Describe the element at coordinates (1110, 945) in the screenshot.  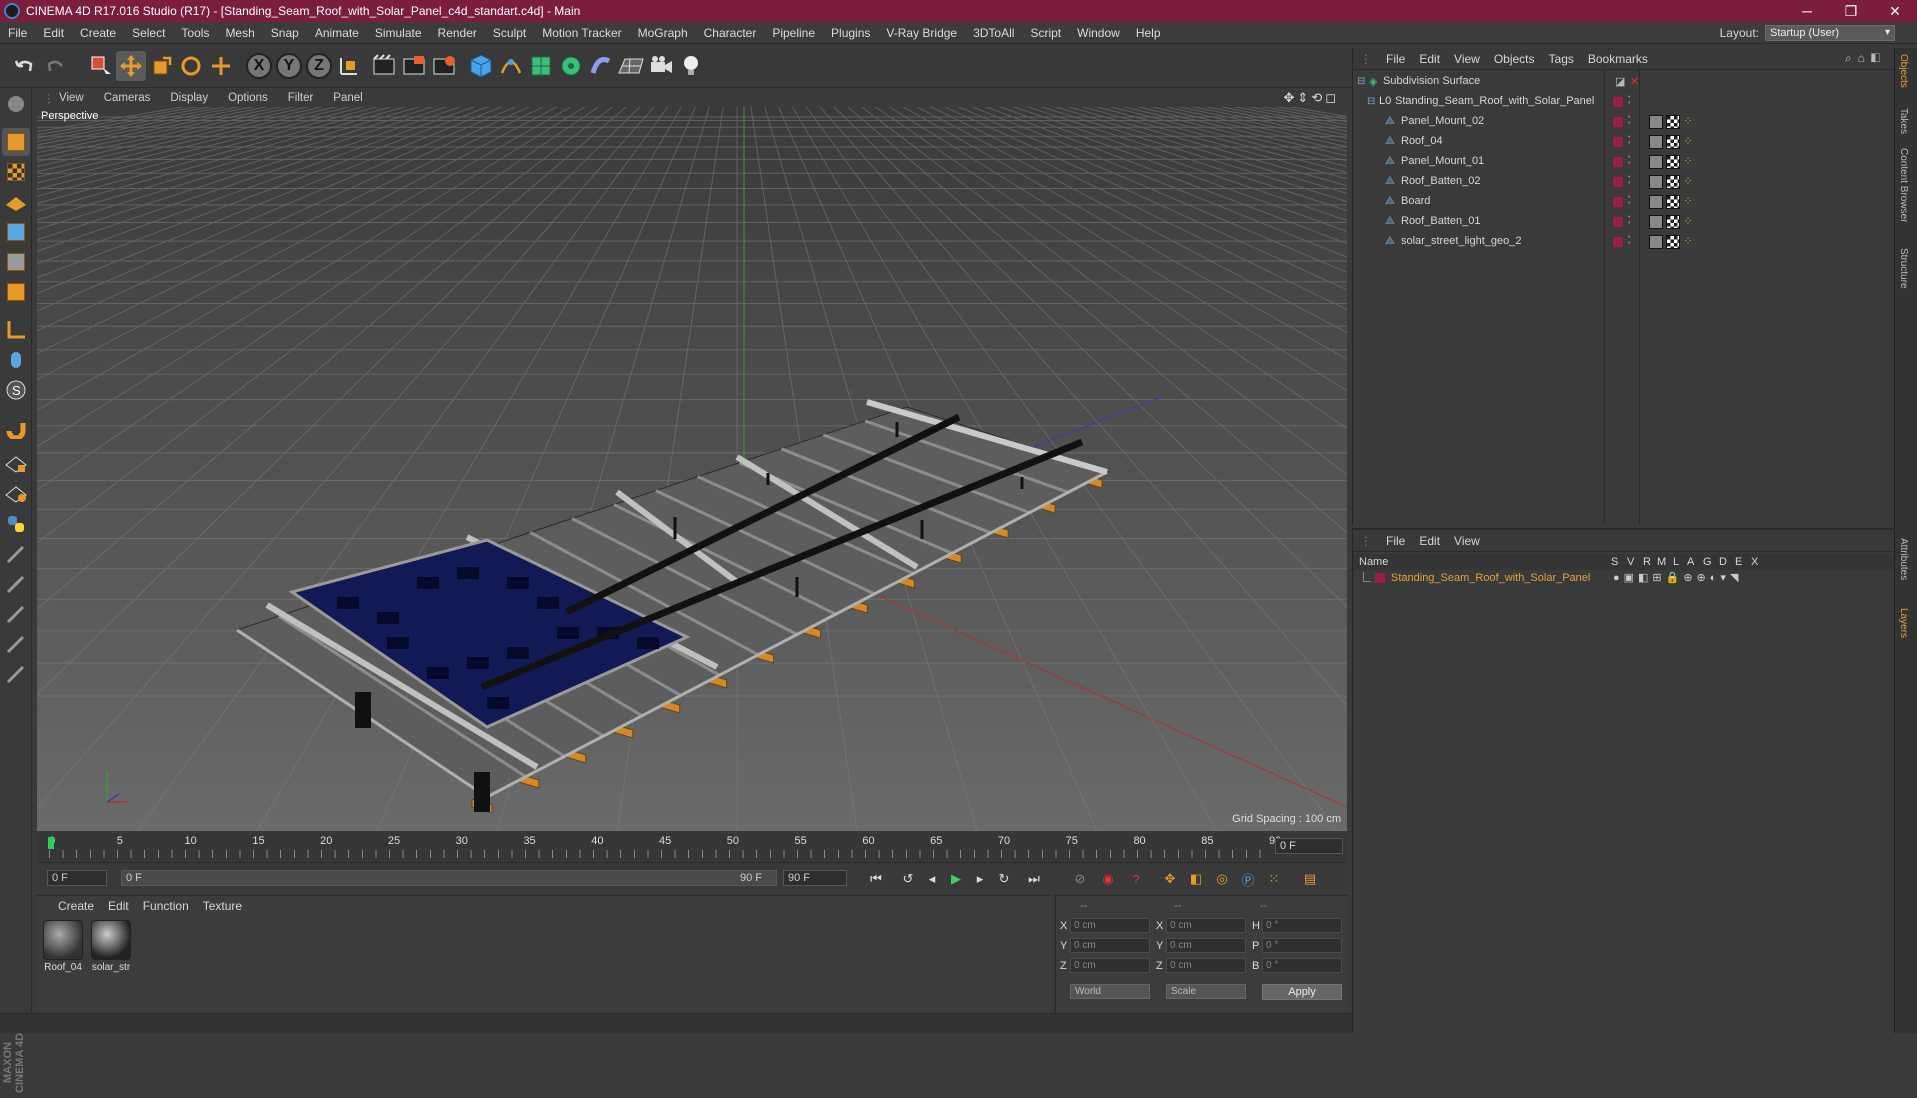
I see `position-y-field: 0 cm` at that location.